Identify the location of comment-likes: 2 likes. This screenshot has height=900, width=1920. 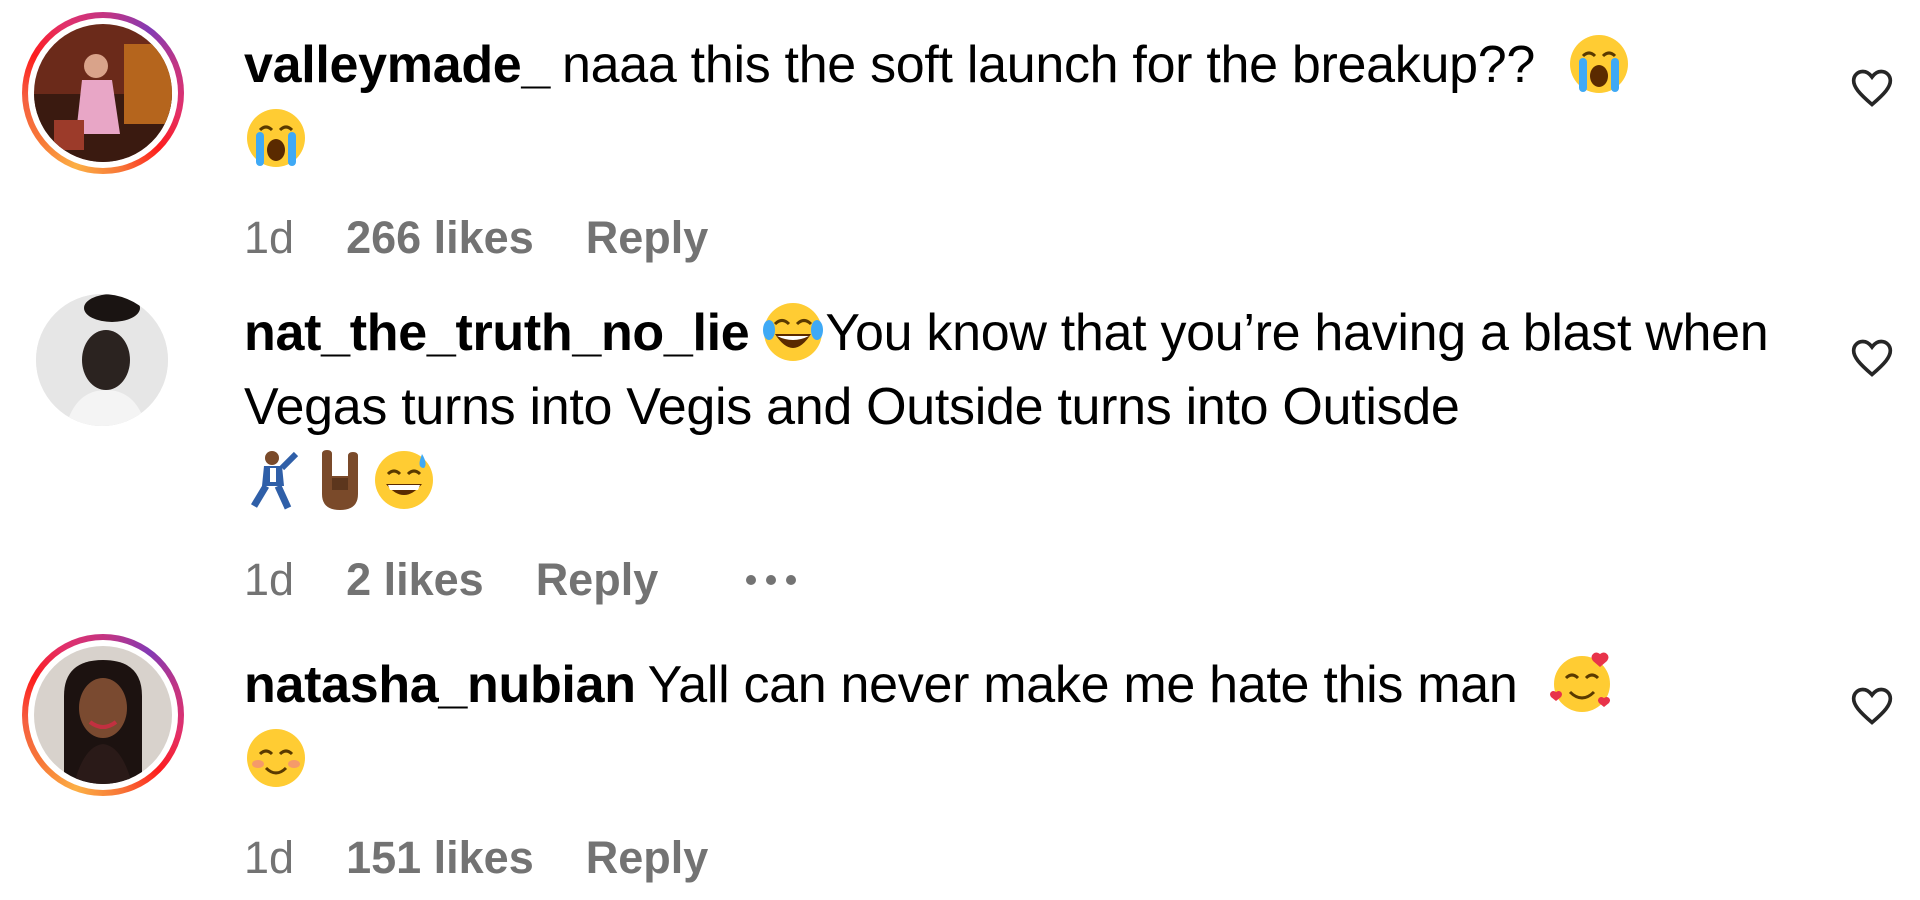
(415, 580).